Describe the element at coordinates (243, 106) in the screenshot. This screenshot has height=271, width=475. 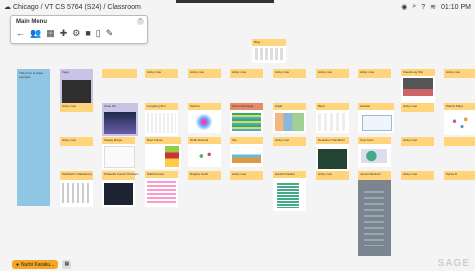
I see `card-label: Ahmed Elmagdi` at that location.